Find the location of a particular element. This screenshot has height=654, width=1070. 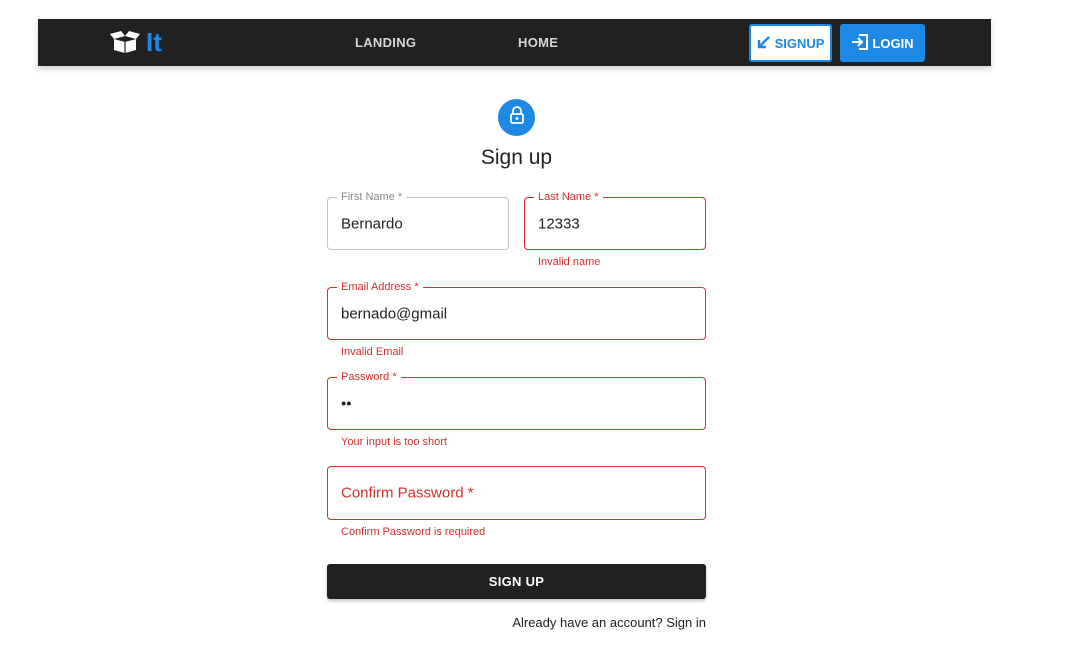

box-open-icon is located at coordinates (125, 42).